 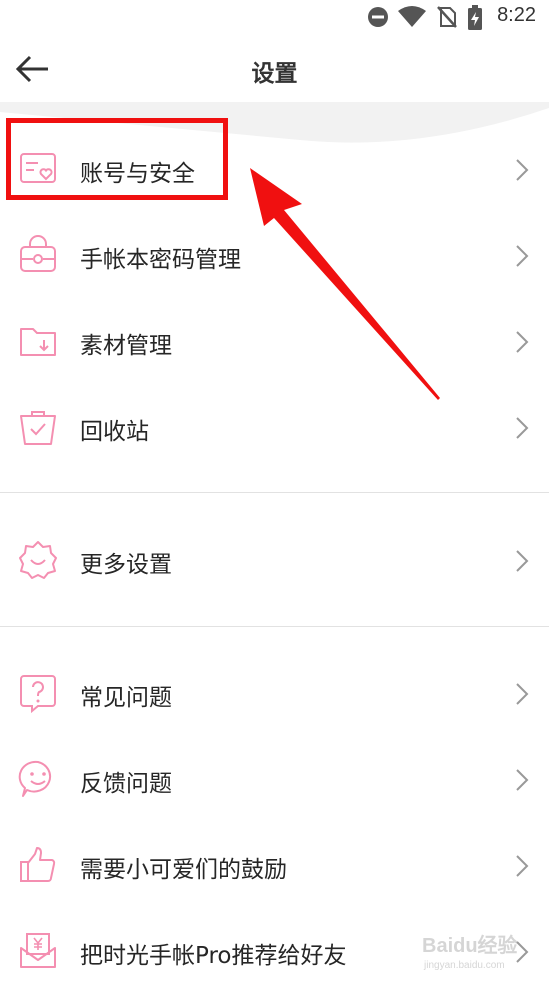 What do you see at coordinates (378, 17) in the screenshot?
I see `do-not-disturb-icon` at bounding box center [378, 17].